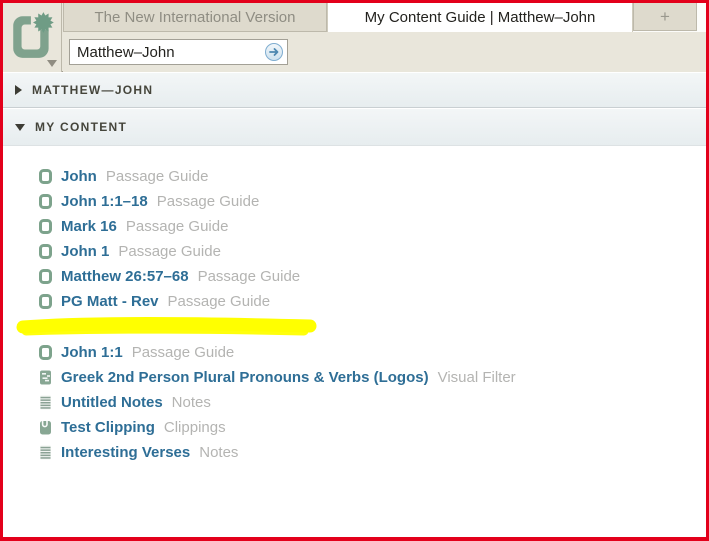 Image resolution: width=709 pixels, height=541 pixels. Describe the element at coordinates (354, 226) in the screenshot. I see `list-item: Mark 16 Passage Guide` at that location.